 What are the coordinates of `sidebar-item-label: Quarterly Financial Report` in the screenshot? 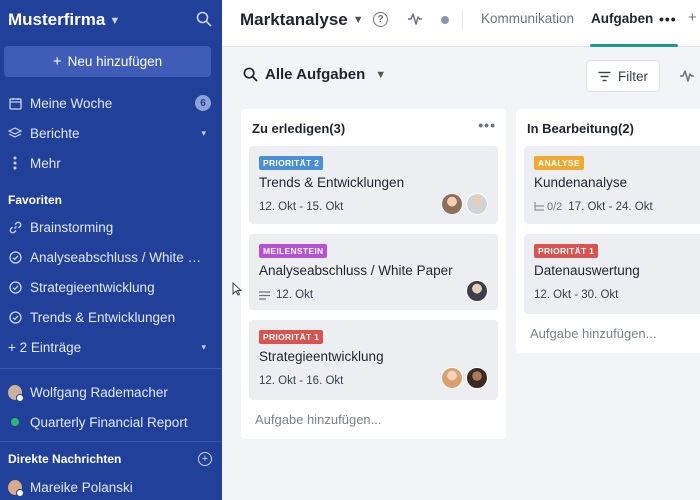 It's located at (109, 422).